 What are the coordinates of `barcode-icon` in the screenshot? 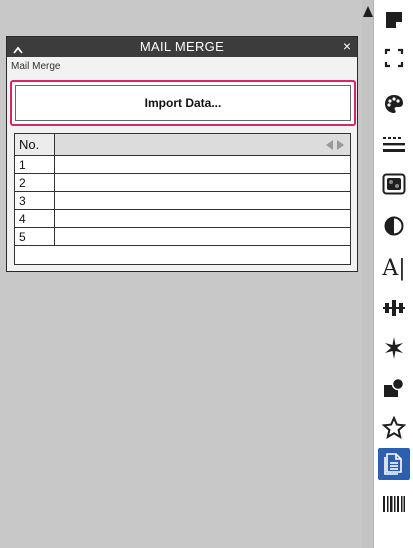 It's located at (394, 504).